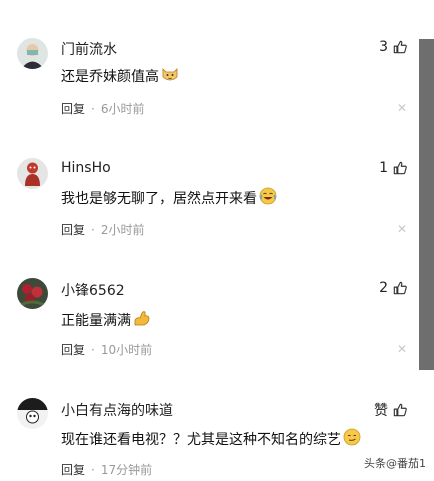 The height and width of the screenshot is (481, 434). I want to click on watermark: 头条@番茄1, so click(395, 463).